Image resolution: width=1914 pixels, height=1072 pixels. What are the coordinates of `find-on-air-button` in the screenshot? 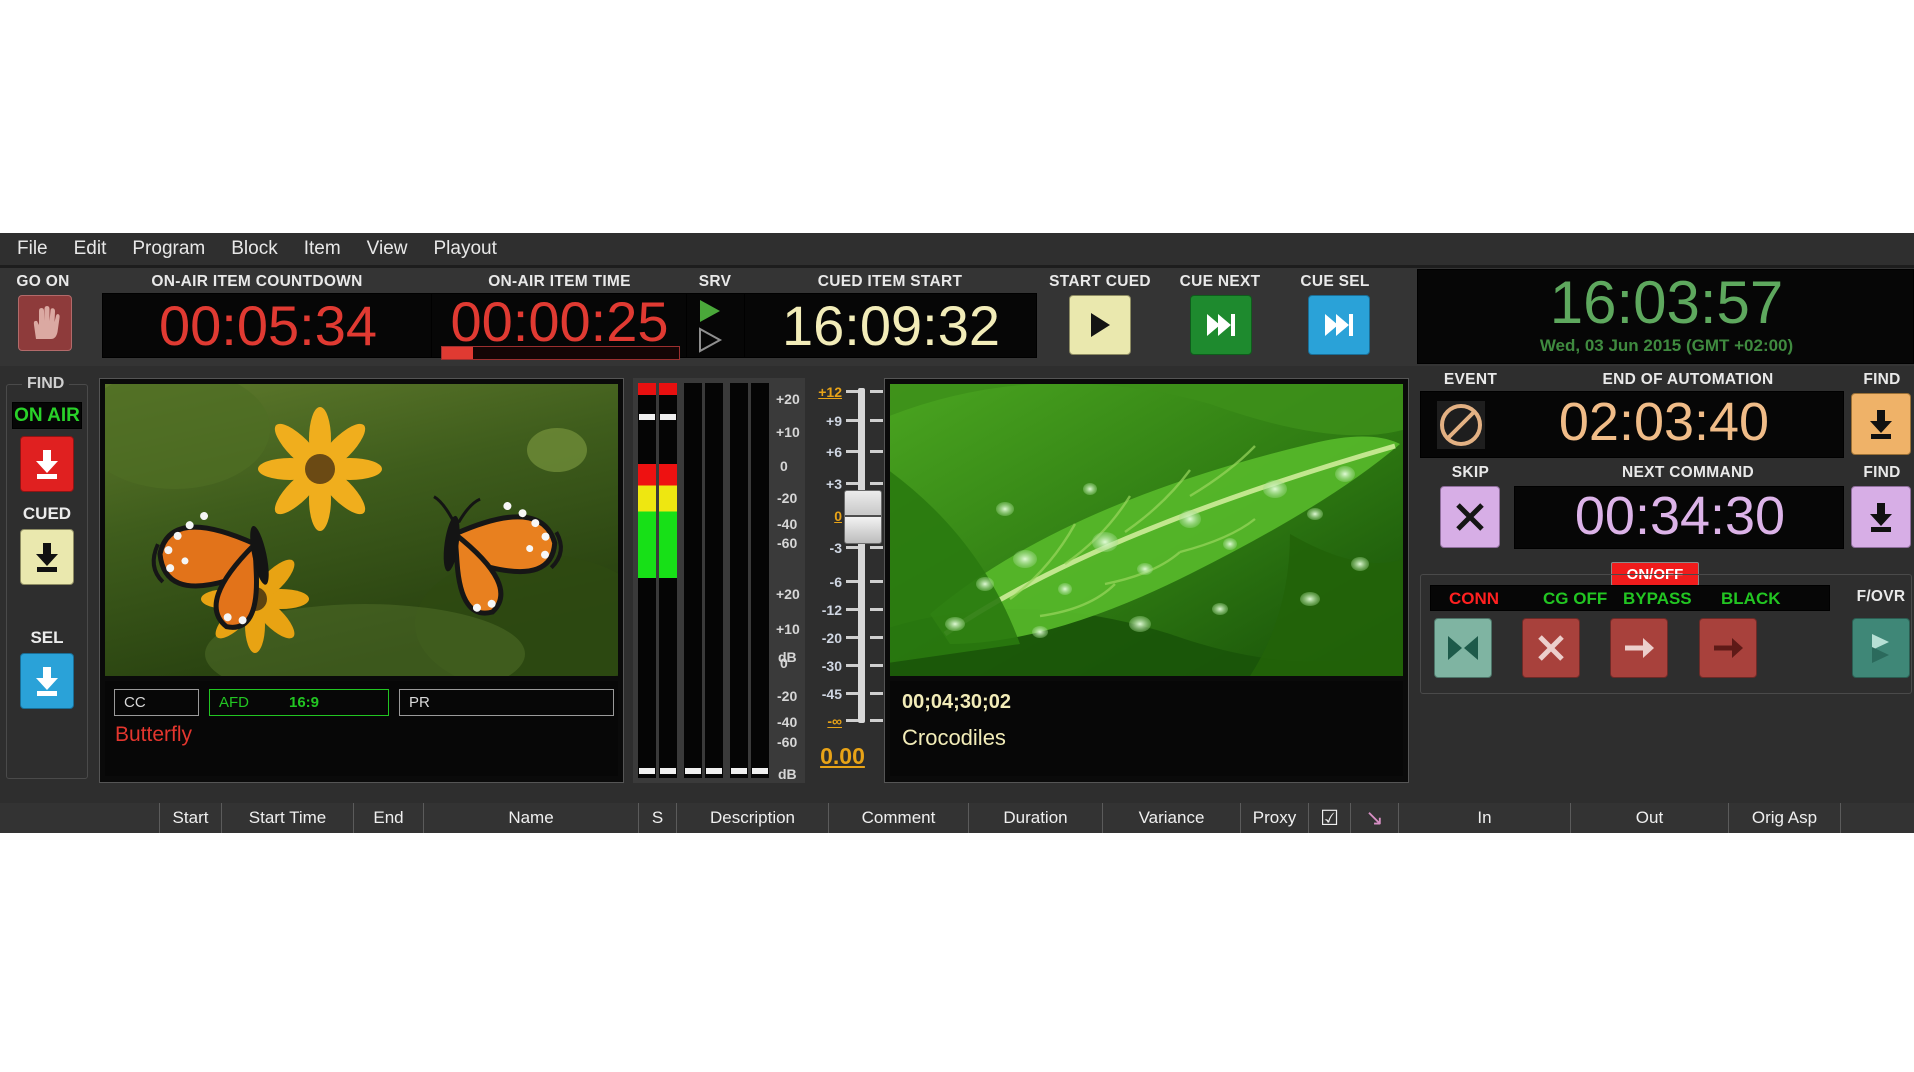 It's located at (47, 464).